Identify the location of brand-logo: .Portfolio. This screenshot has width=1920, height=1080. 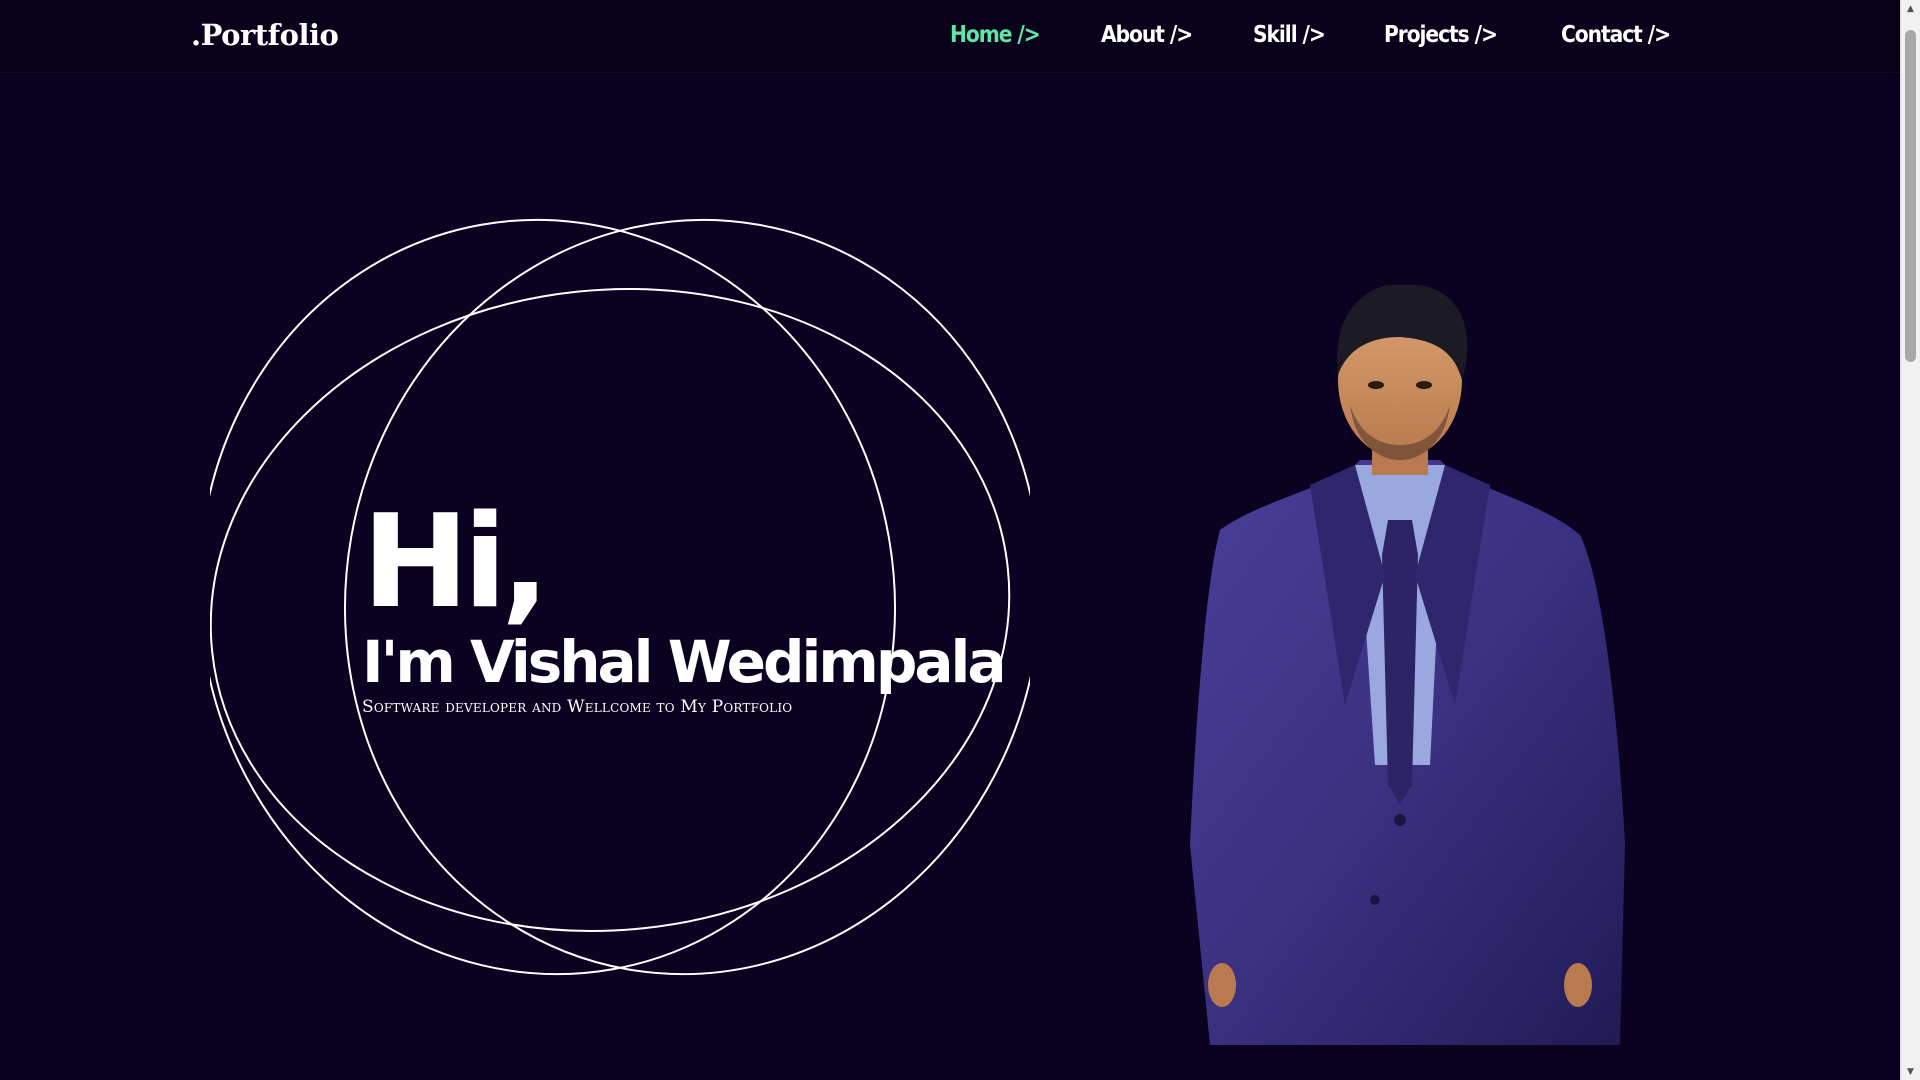
(265, 35).